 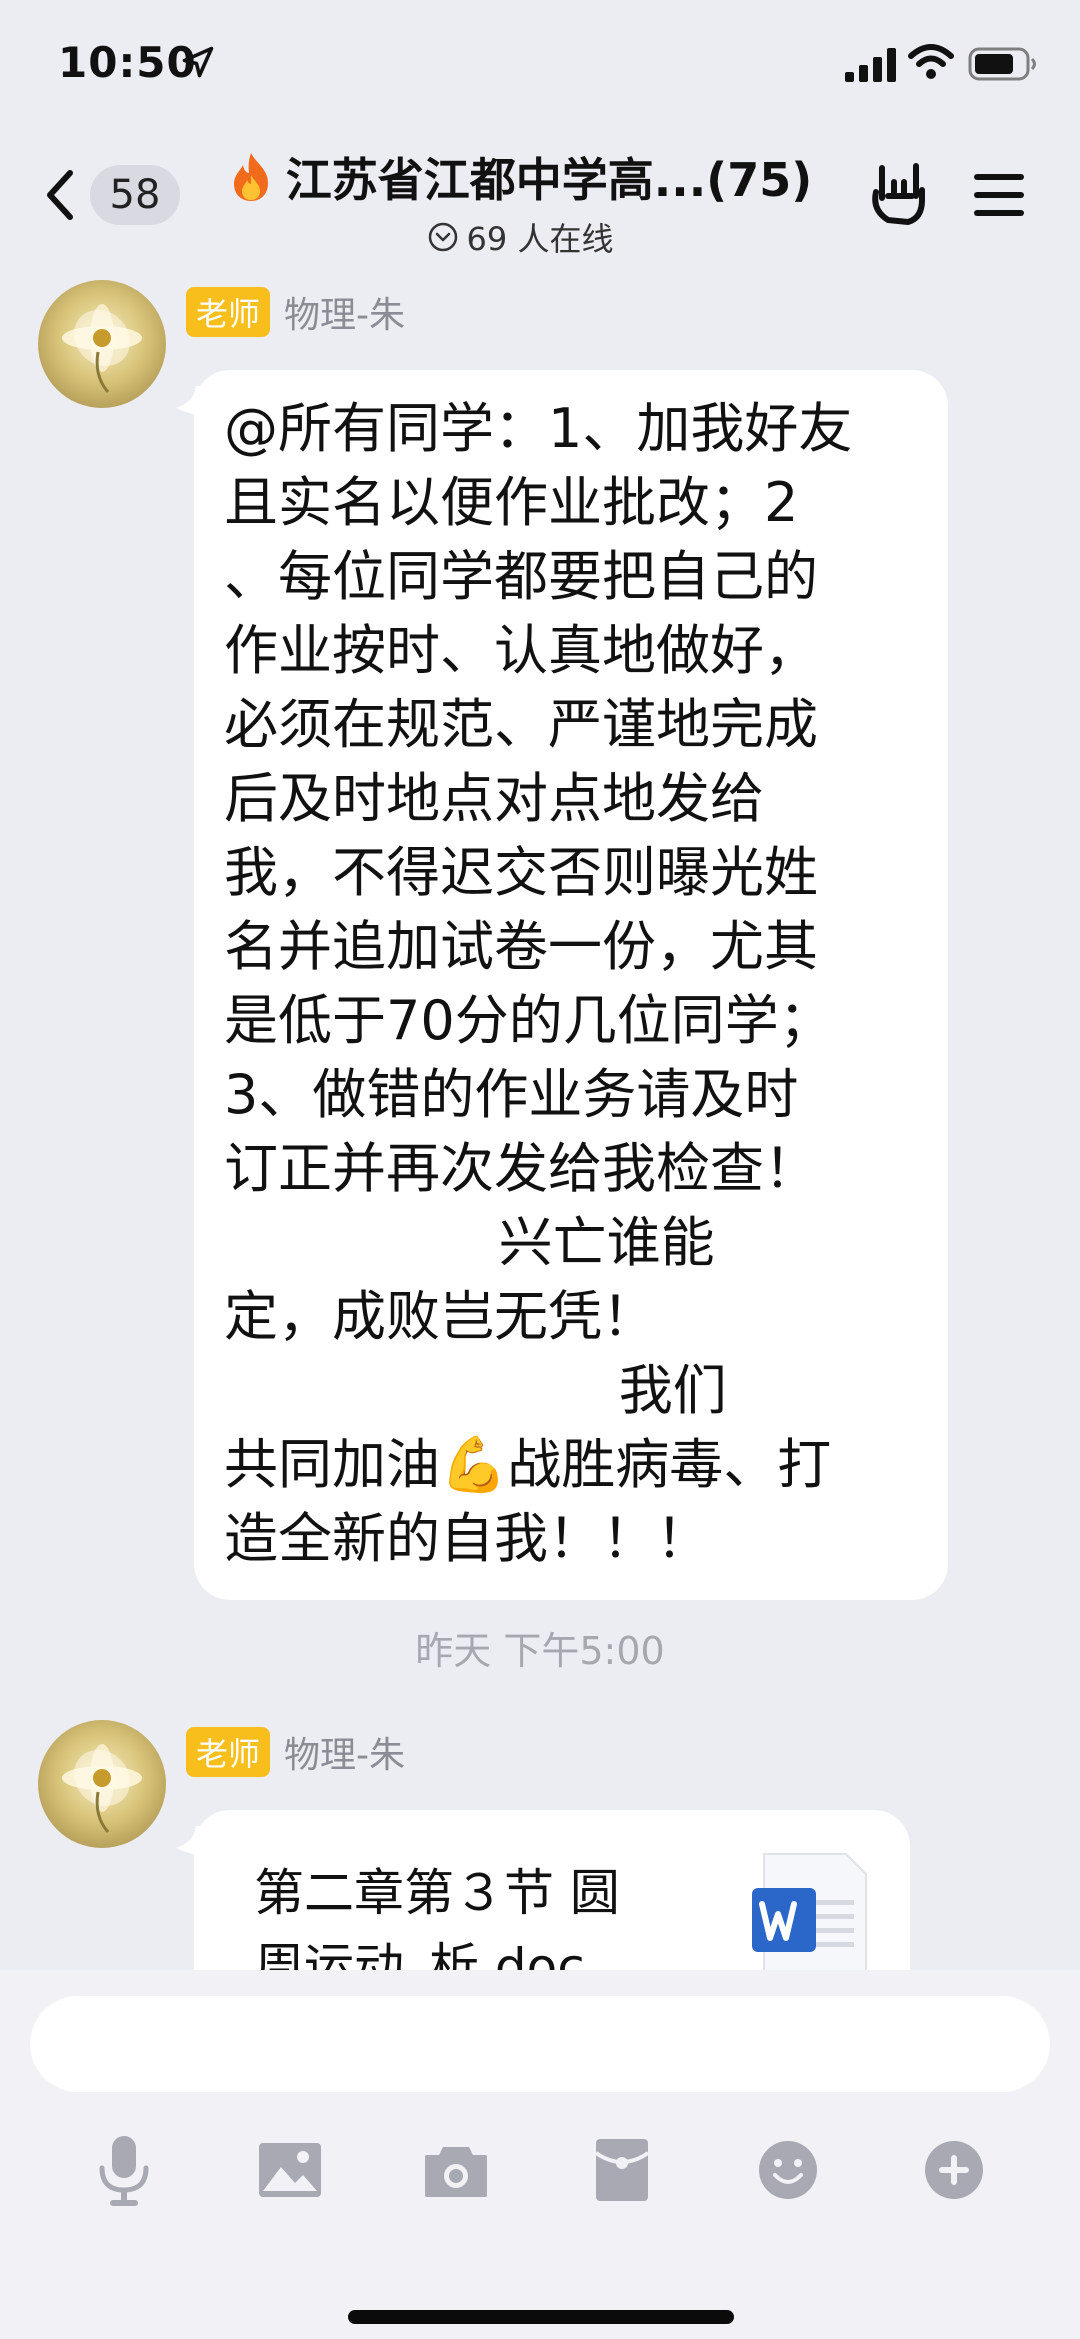 I want to click on plus-icon, so click(x=954, y=2170).